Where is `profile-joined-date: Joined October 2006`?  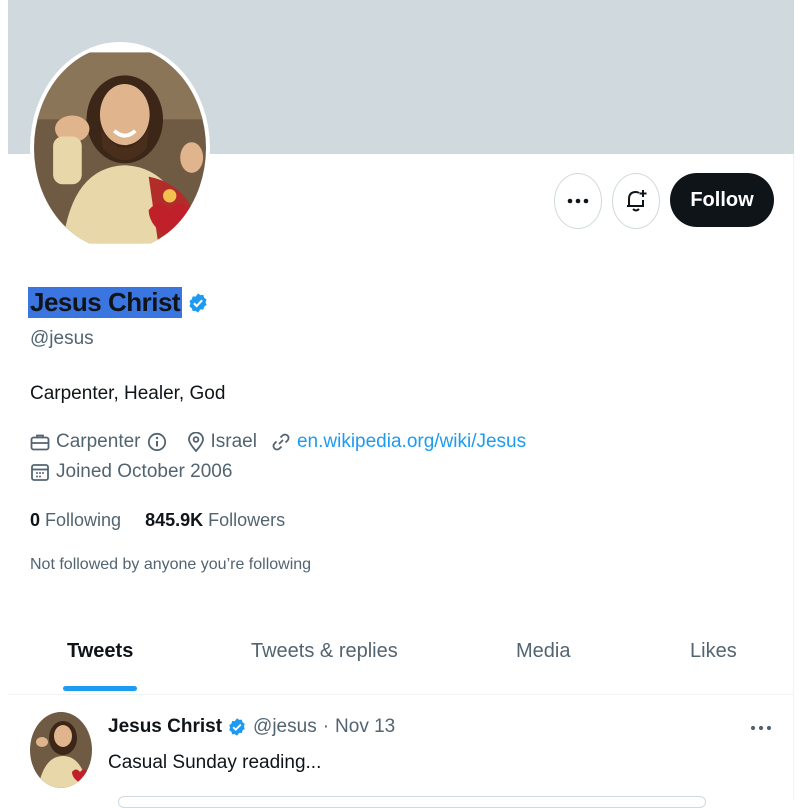 profile-joined-date: Joined October 2006 is located at coordinates (144, 471).